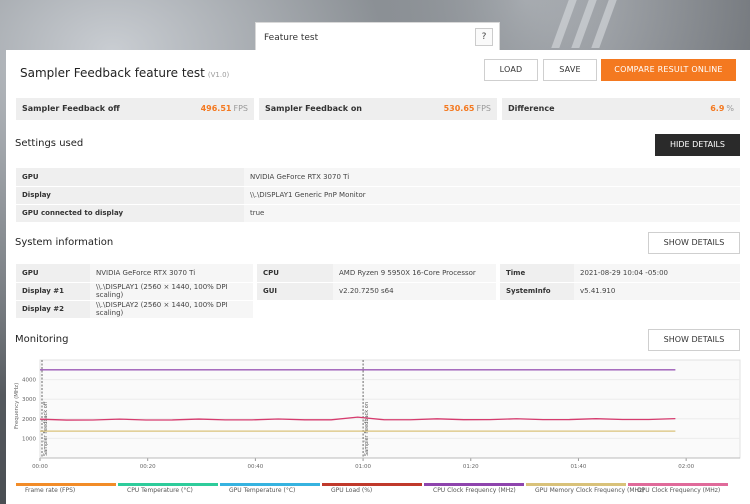 This screenshot has height=504, width=750. Describe the element at coordinates (53, 309) in the screenshot. I see `info-key: Display #2` at that location.